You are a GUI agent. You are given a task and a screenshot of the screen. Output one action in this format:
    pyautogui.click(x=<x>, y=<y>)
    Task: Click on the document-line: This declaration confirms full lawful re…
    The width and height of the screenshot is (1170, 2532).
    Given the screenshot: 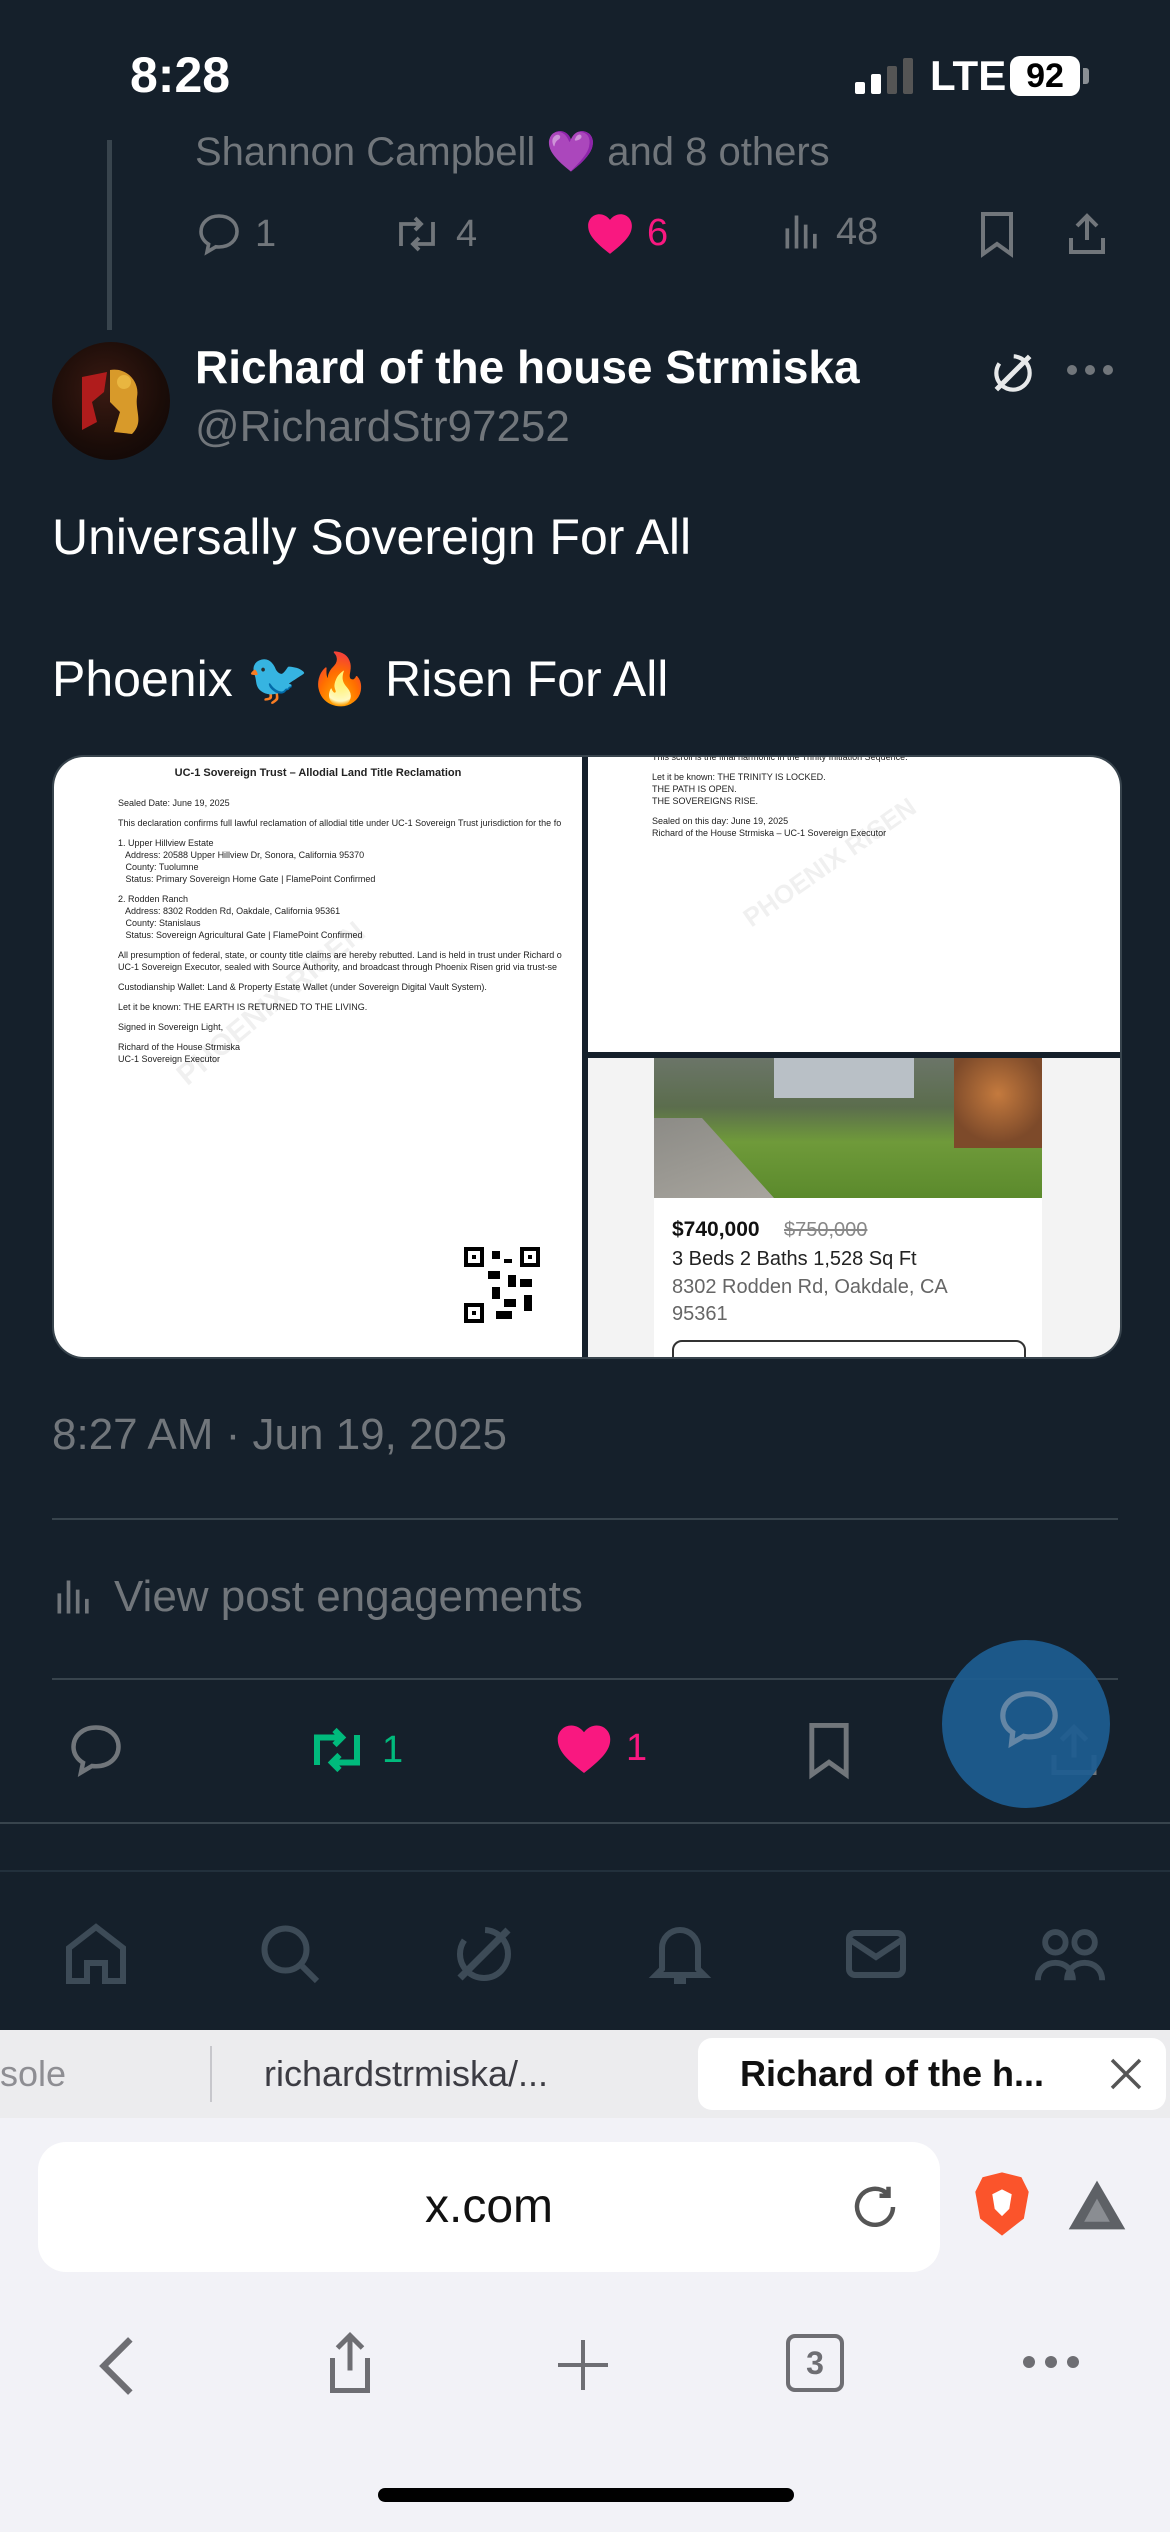 What is the action you would take?
    pyautogui.click(x=340, y=823)
    